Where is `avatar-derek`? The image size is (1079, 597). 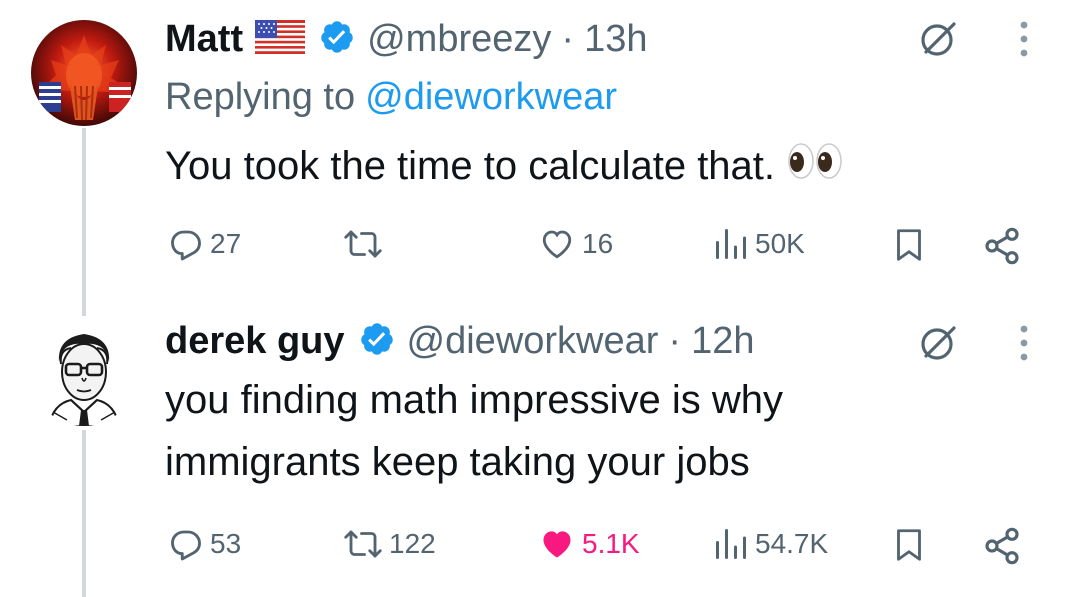
avatar-derek is located at coordinates (84, 373).